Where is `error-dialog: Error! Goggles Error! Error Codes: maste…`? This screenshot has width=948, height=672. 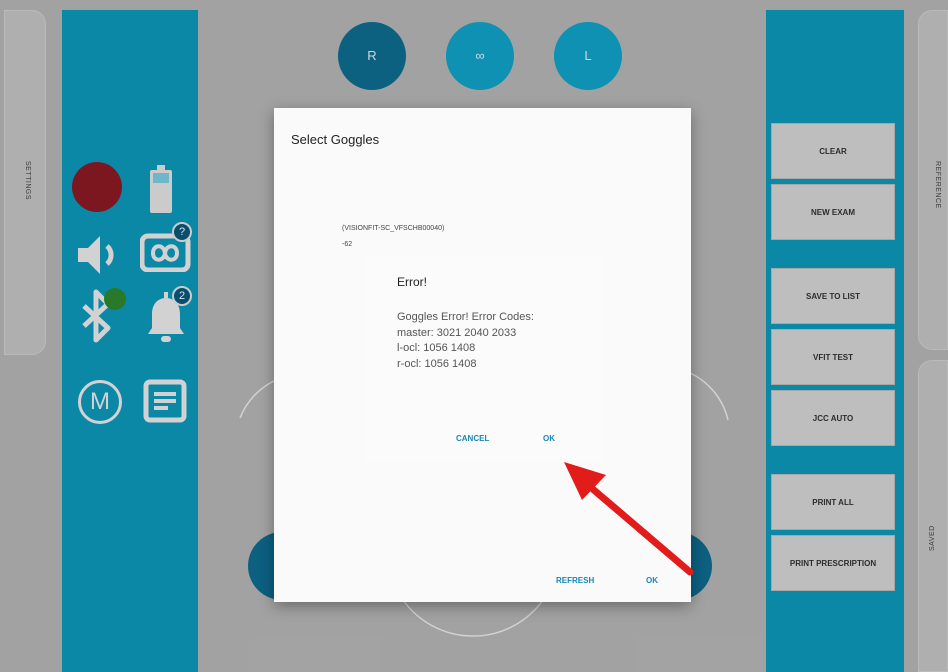 error-dialog: Error! Goggles Error! Error Codes: maste… is located at coordinates (484, 358).